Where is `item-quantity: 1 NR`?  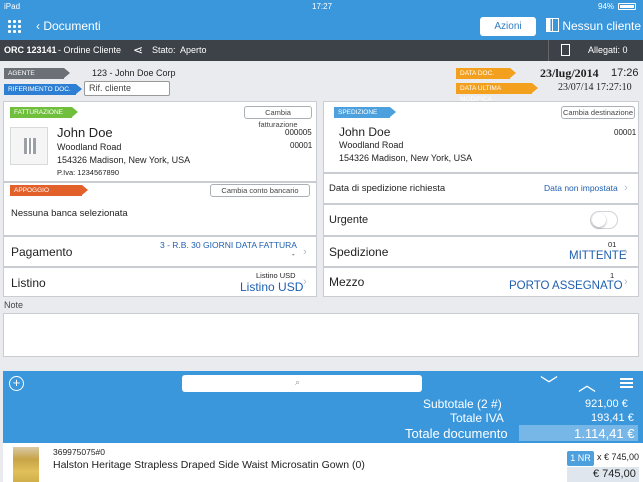 item-quantity: 1 NR is located at coordinates (580, 458).